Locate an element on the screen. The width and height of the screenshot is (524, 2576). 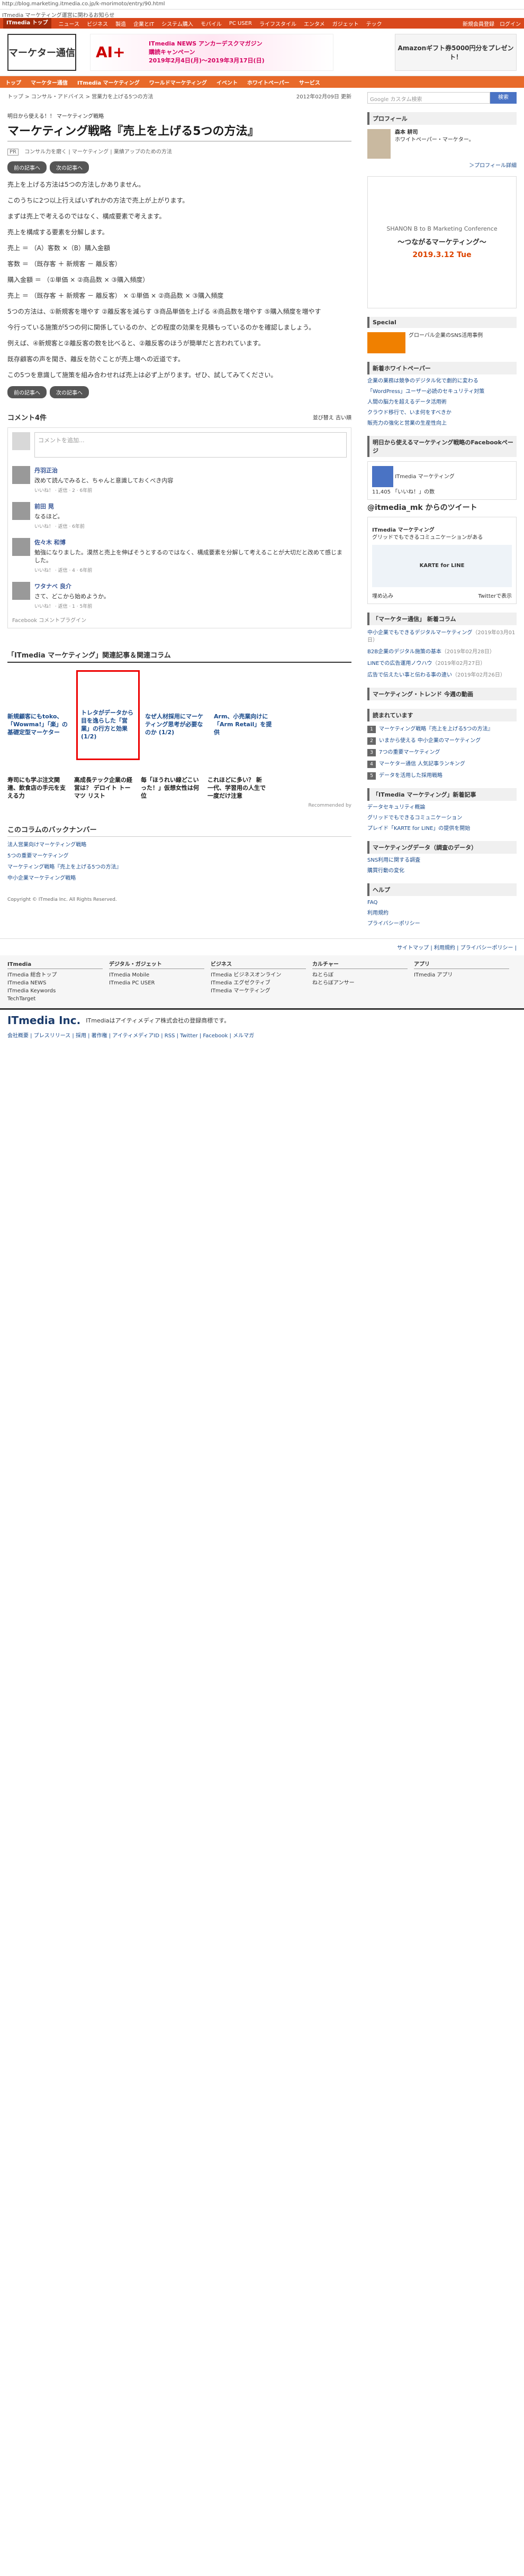
topnav-item: システム購入 is located at coordinates (177, 24).